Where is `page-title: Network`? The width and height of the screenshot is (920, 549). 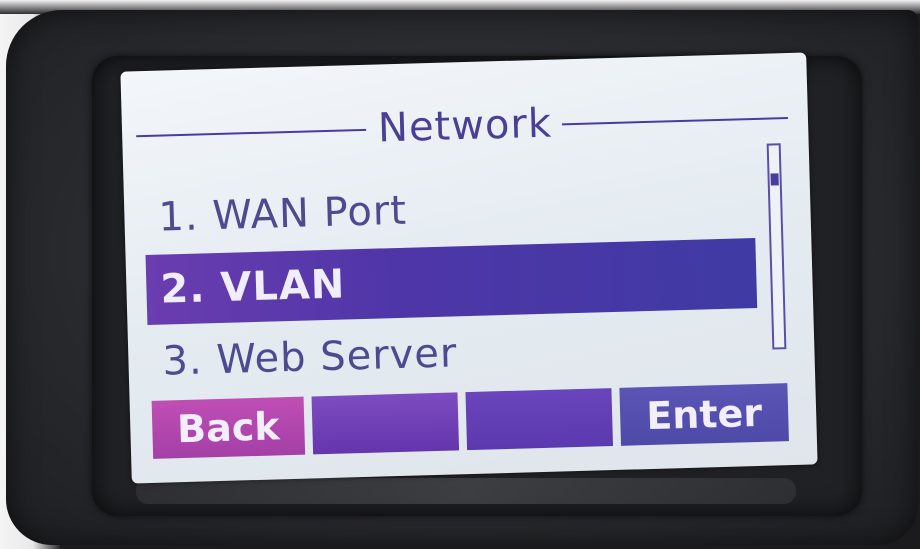
page-title: Network is located at coordinates (465, 126).